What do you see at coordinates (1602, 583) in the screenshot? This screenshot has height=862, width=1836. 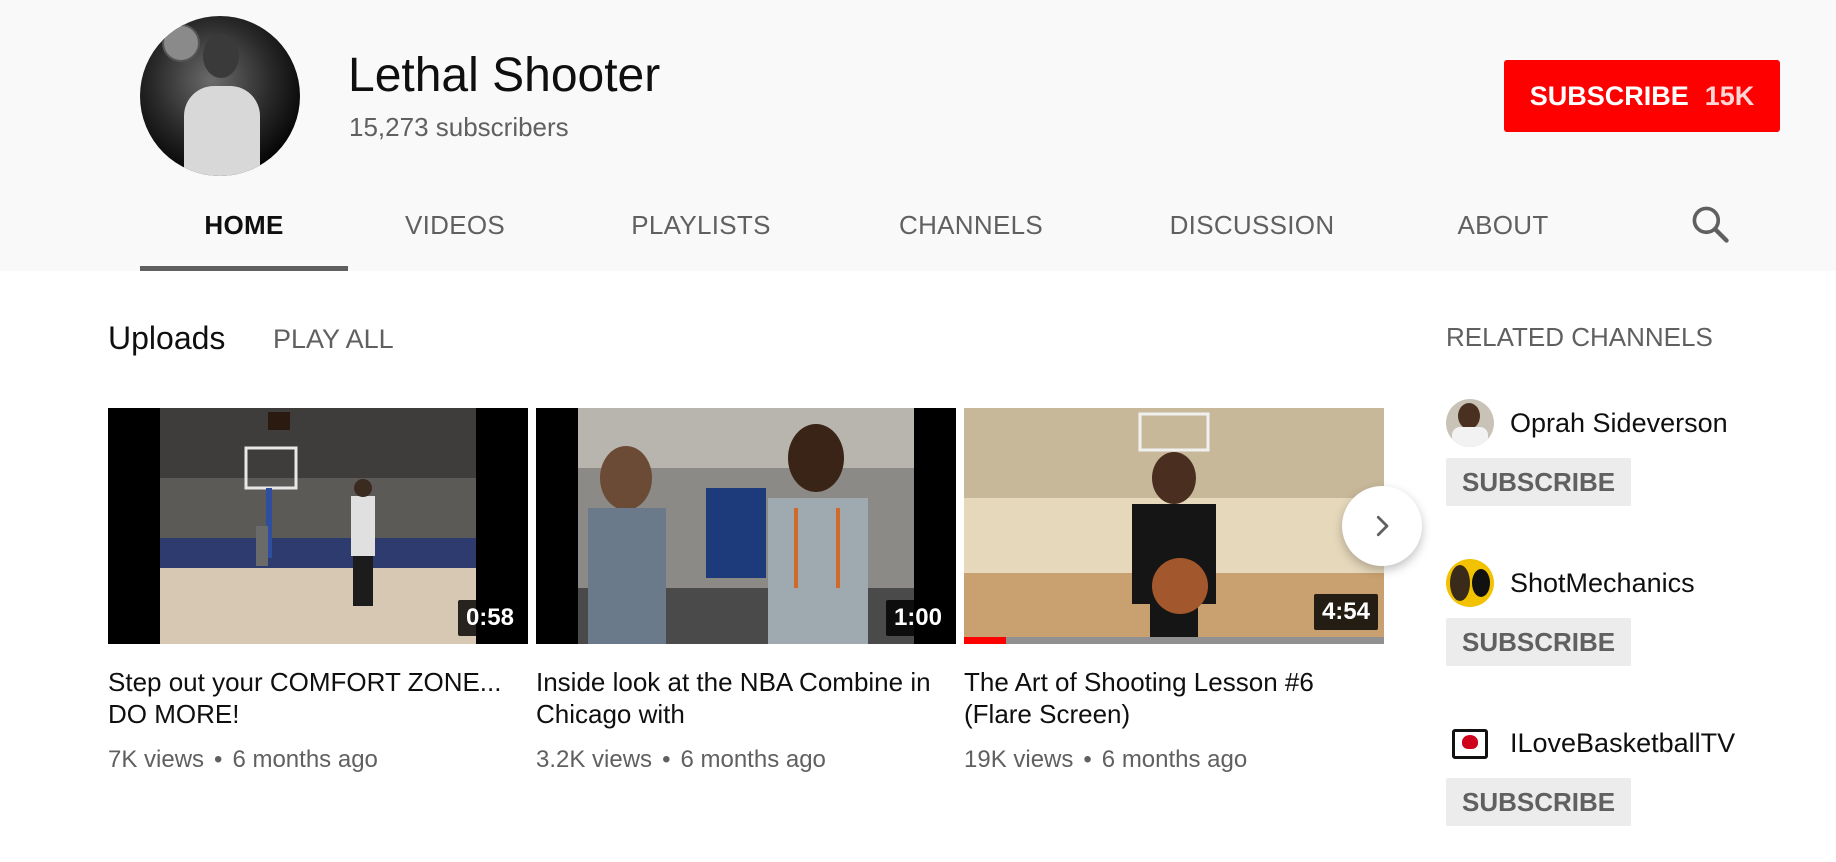 I see `related-channel-name: ShotMechanics` at bounding box center [1602, 583].